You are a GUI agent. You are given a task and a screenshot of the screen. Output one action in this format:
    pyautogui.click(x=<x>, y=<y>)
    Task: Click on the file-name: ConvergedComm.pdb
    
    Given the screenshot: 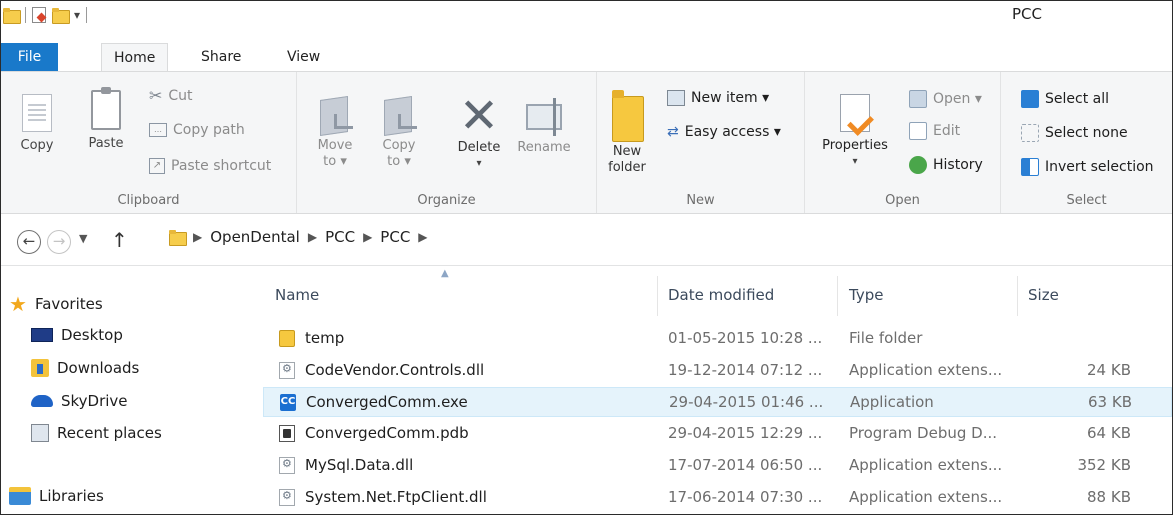 What is the action you would take?
    pyautogui.click(x=387, y=433)
    